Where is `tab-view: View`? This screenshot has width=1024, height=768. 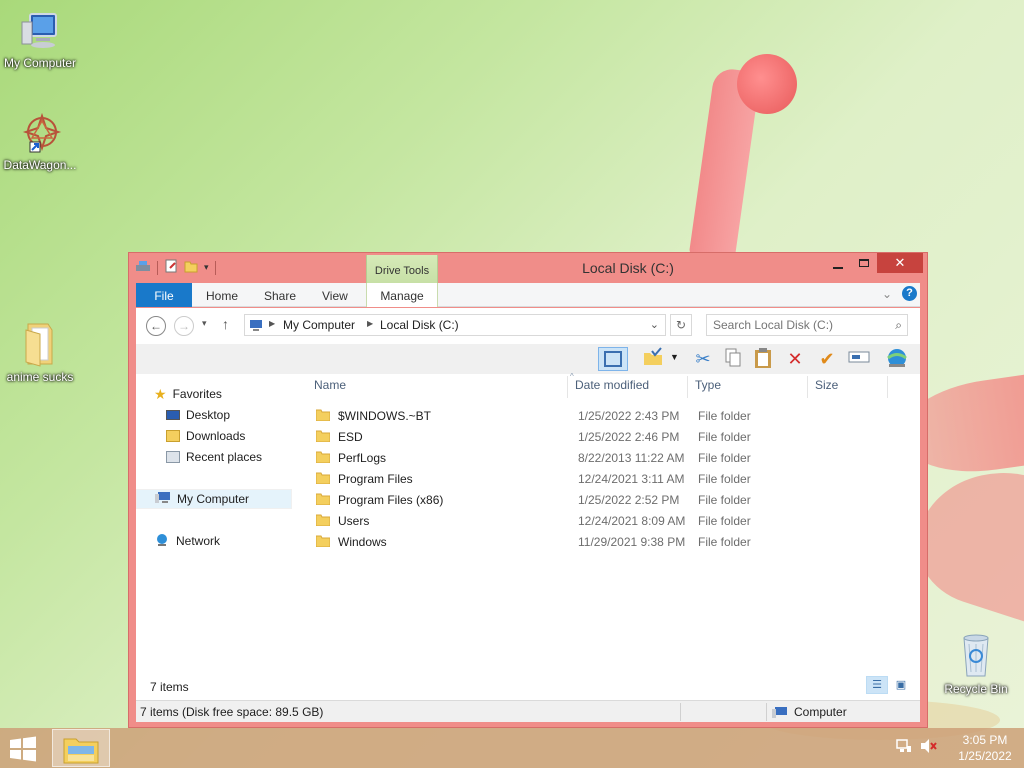 tab-view: View is located at coordinates (335, 295).